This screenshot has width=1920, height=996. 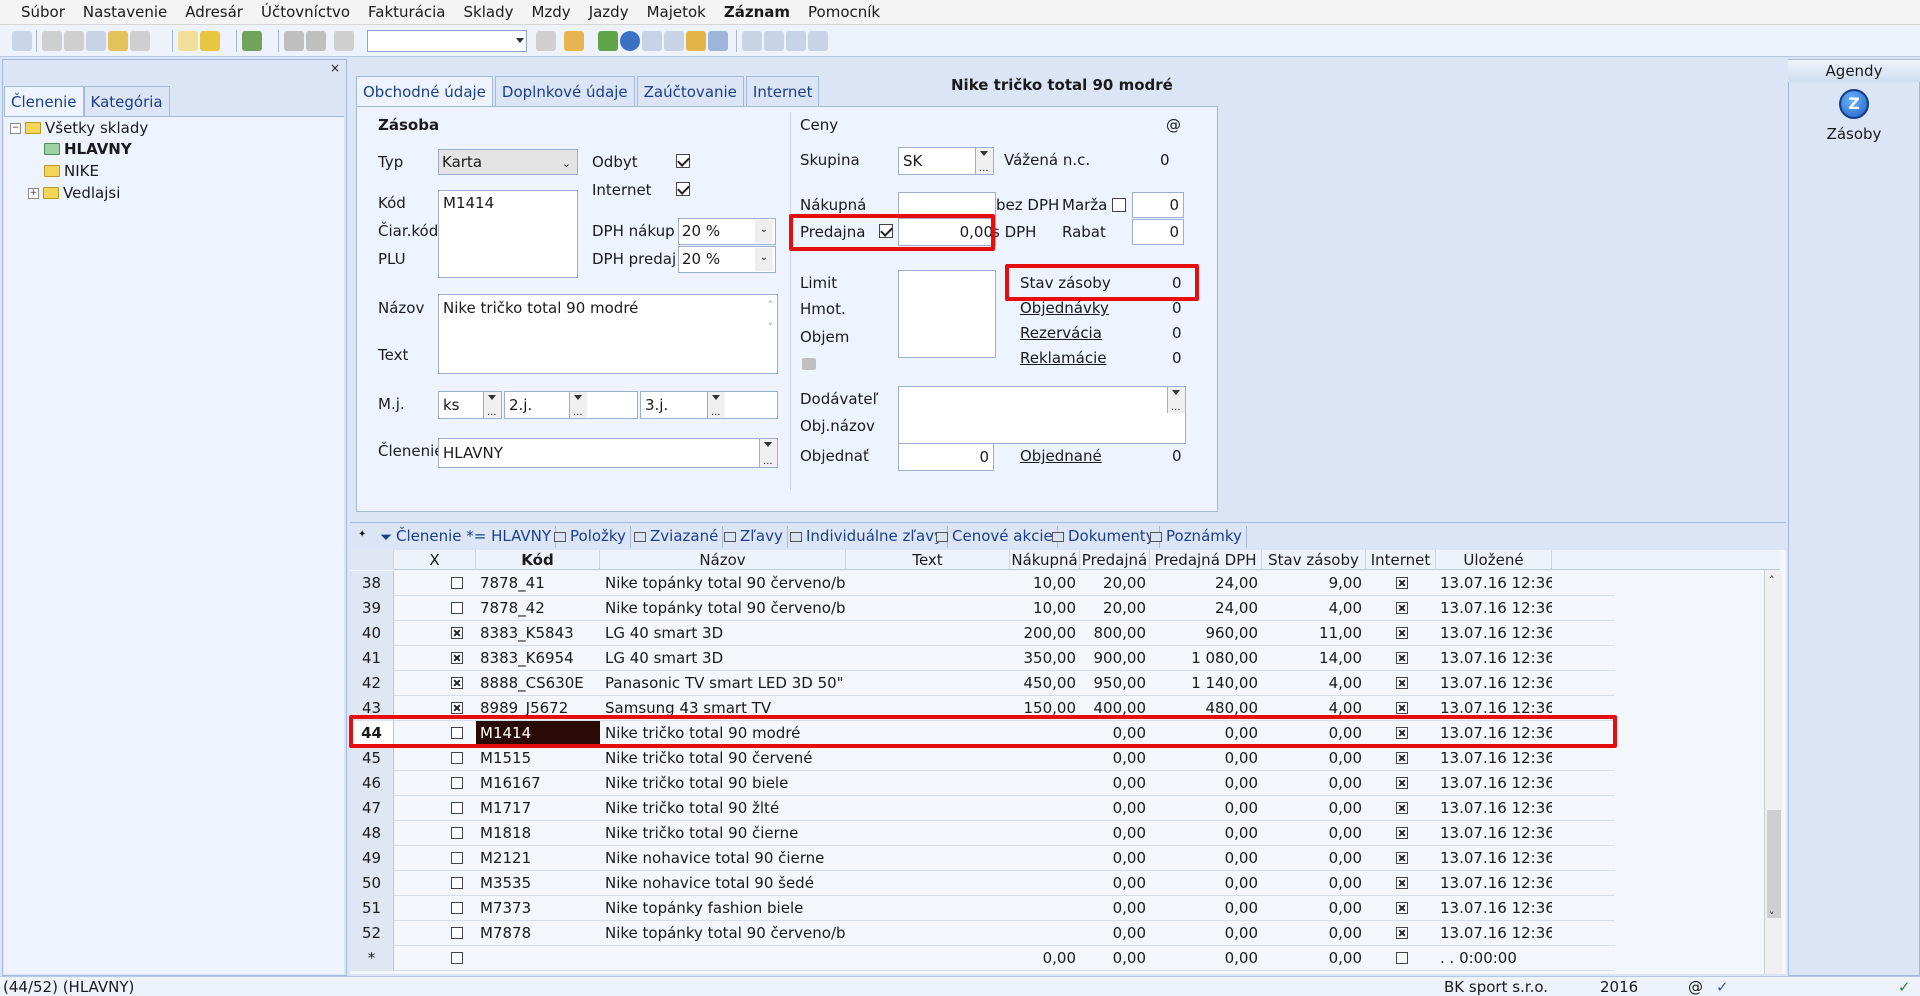 I want to click on objednane-link: Objednané, so click(x=1061, y=456).